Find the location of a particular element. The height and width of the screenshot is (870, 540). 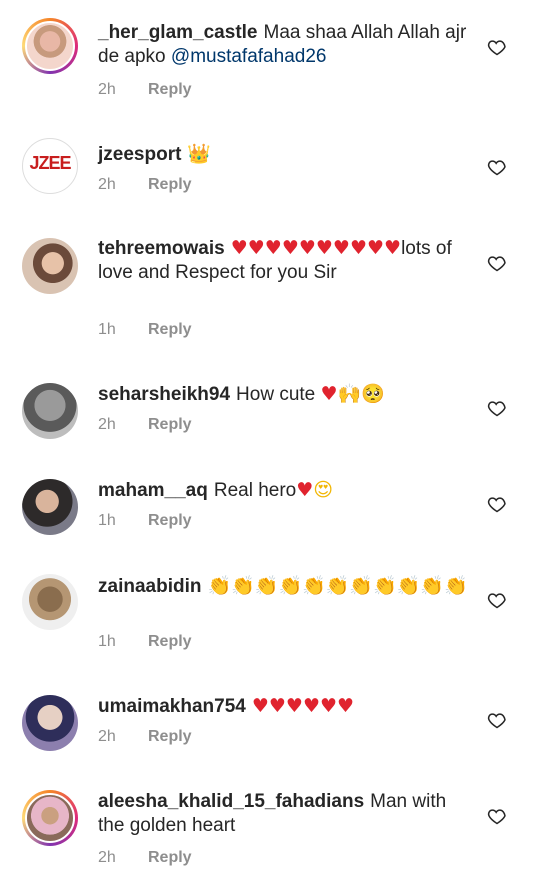

username-link: seharsheikh94 is located at coordinates (164, 394).